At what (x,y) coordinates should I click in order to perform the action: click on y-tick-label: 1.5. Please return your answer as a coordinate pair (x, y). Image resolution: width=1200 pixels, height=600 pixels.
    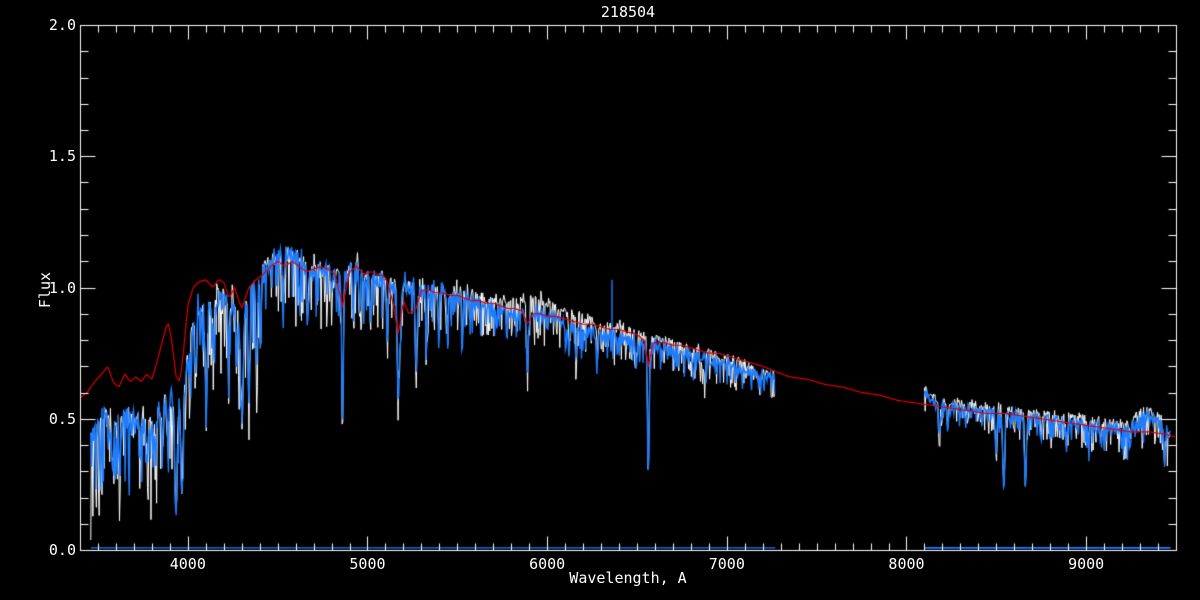
    Looking at the image, I should click on (62, 156).